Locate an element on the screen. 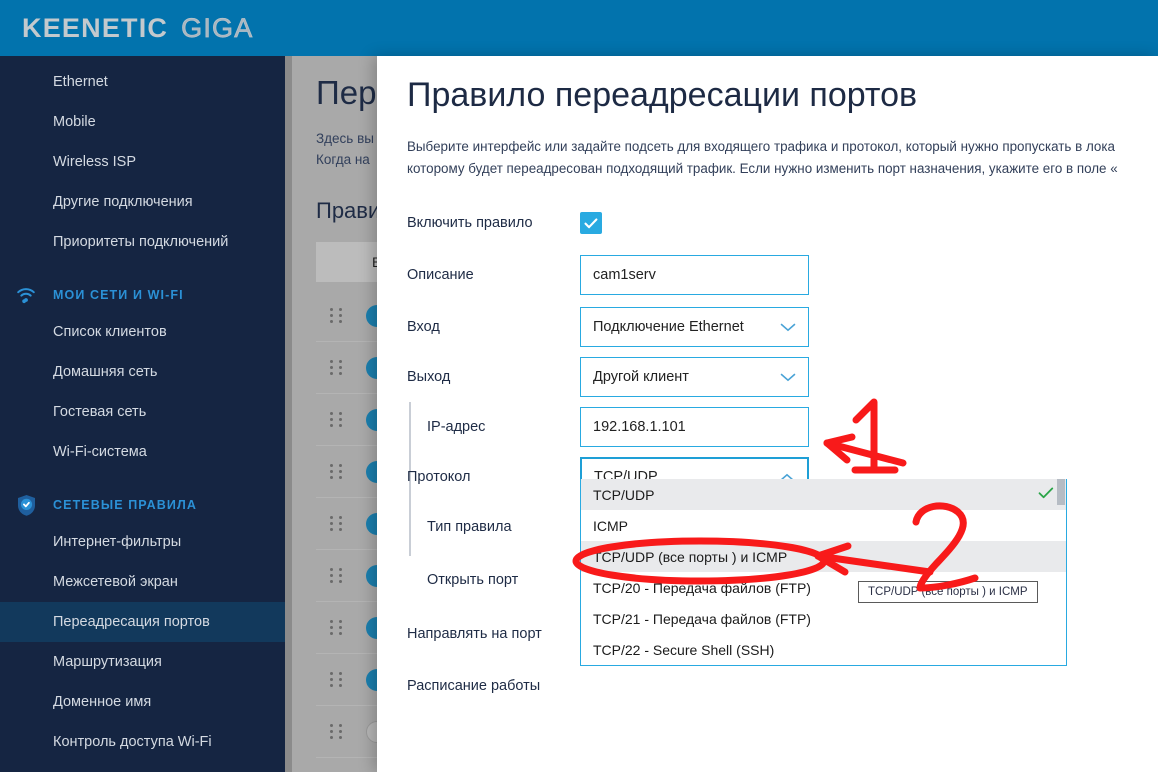 The width and height of the screenshot is (1158, 772). rule-type-label: Тип правила is located at coordinates (469, 527).